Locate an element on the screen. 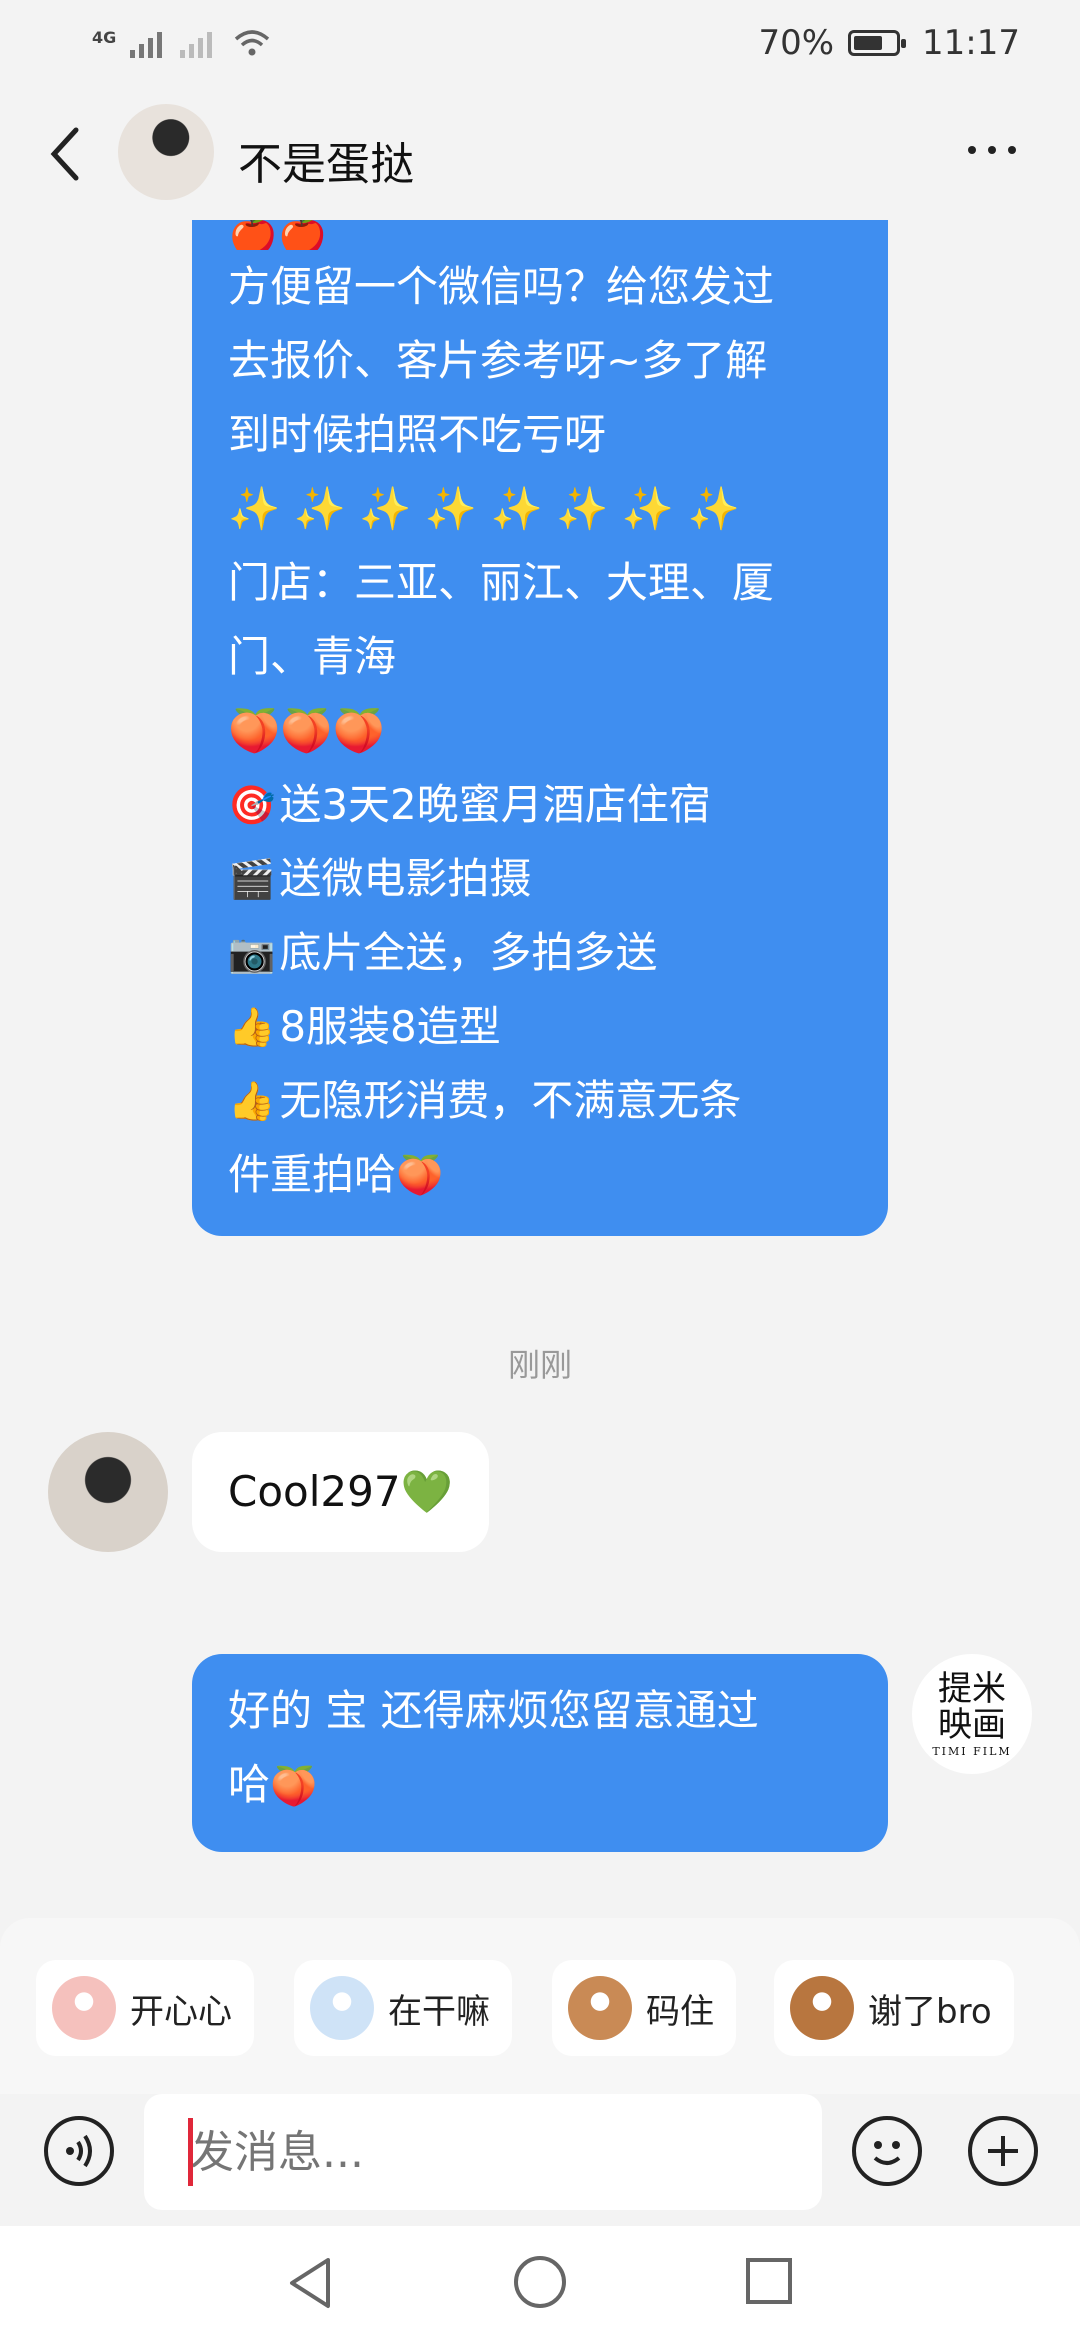  battery-icon is located at coordinates (877, 43).